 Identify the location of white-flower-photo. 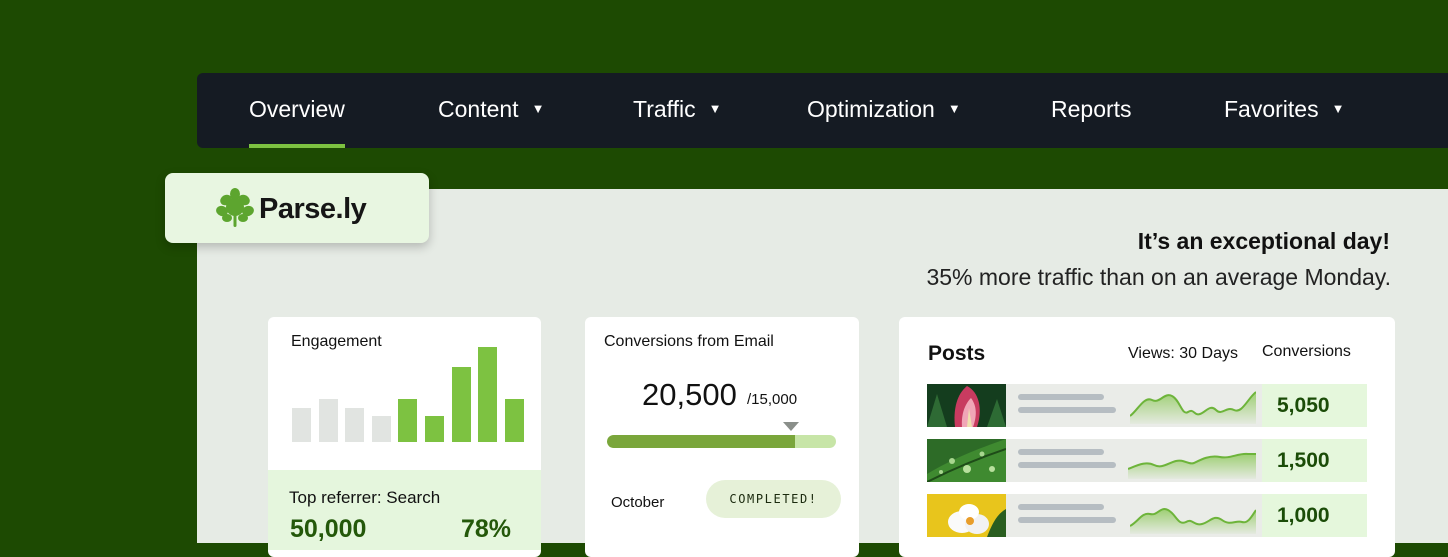
(966, 515).